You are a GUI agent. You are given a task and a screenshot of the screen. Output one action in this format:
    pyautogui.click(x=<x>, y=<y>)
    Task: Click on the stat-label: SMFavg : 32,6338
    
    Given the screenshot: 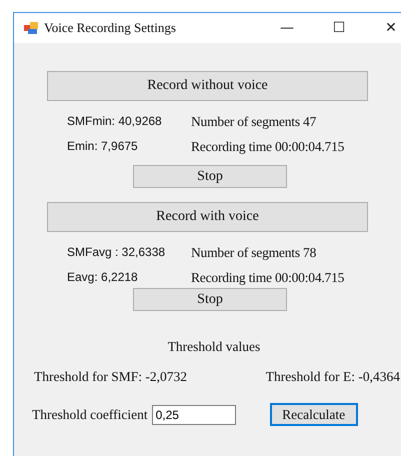 What is the action you would take?
    pyautogui.click(x=116, y=253)
    